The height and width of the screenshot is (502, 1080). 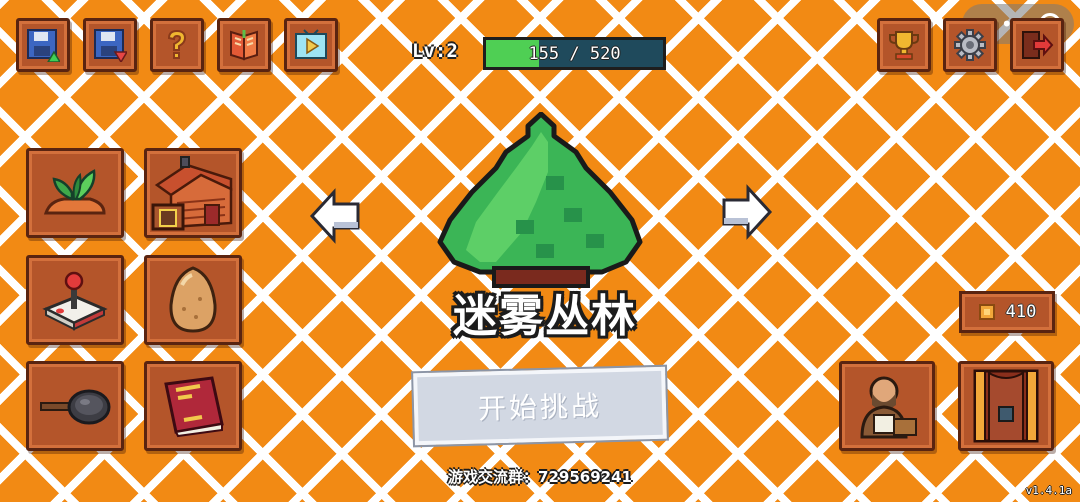 I want to click on merchant-icon, so click(x=888, y=407).